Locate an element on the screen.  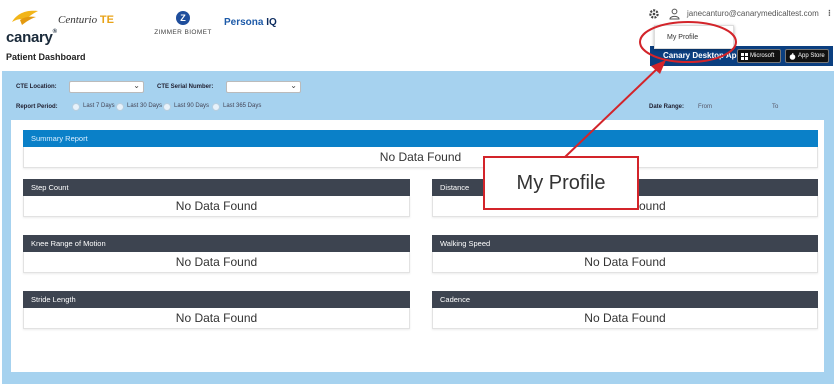
cte-location-label: CTE Location: is located at coordinates (36, 87).